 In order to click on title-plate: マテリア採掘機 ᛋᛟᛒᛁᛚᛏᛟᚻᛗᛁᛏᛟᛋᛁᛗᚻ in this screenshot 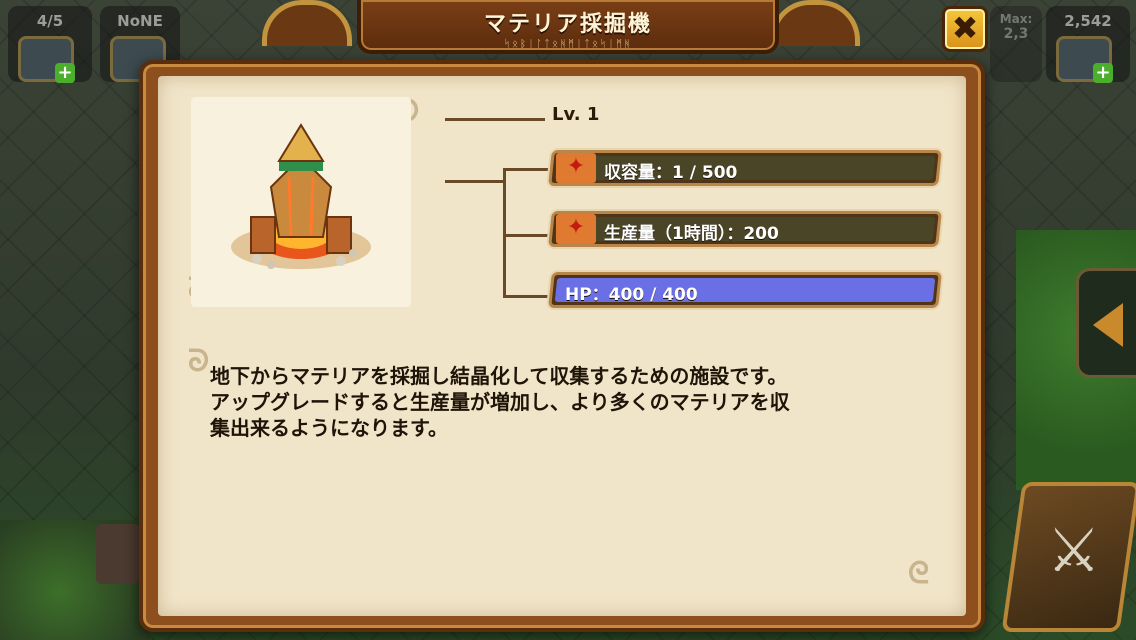, I will do `click(568, 27)`.